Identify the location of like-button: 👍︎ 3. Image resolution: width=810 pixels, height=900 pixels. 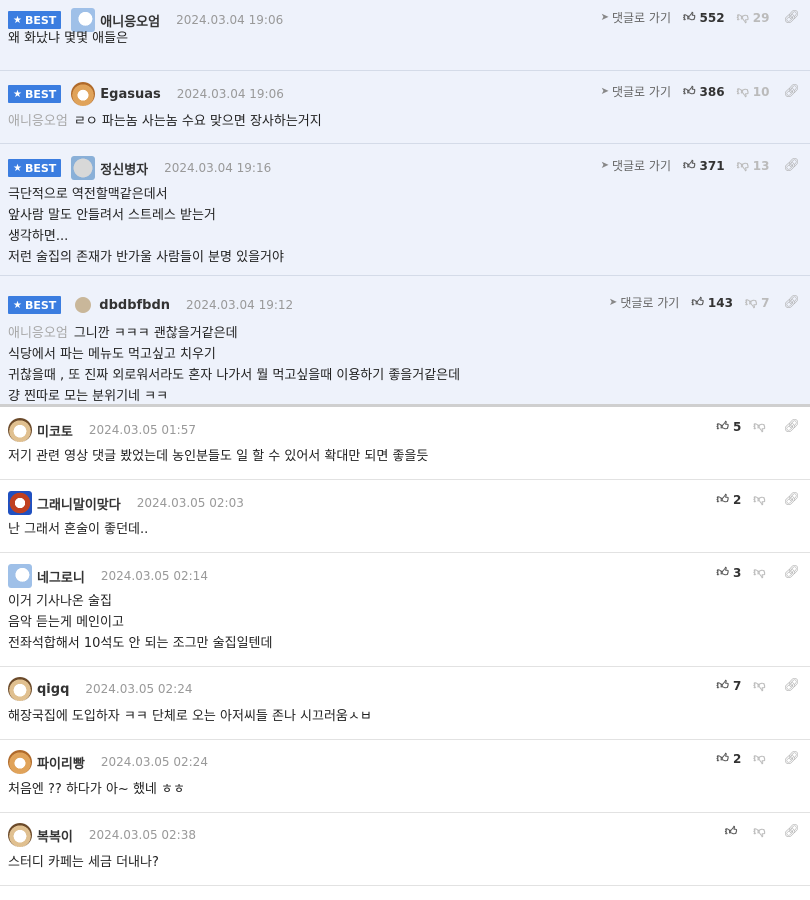
(728, 572).